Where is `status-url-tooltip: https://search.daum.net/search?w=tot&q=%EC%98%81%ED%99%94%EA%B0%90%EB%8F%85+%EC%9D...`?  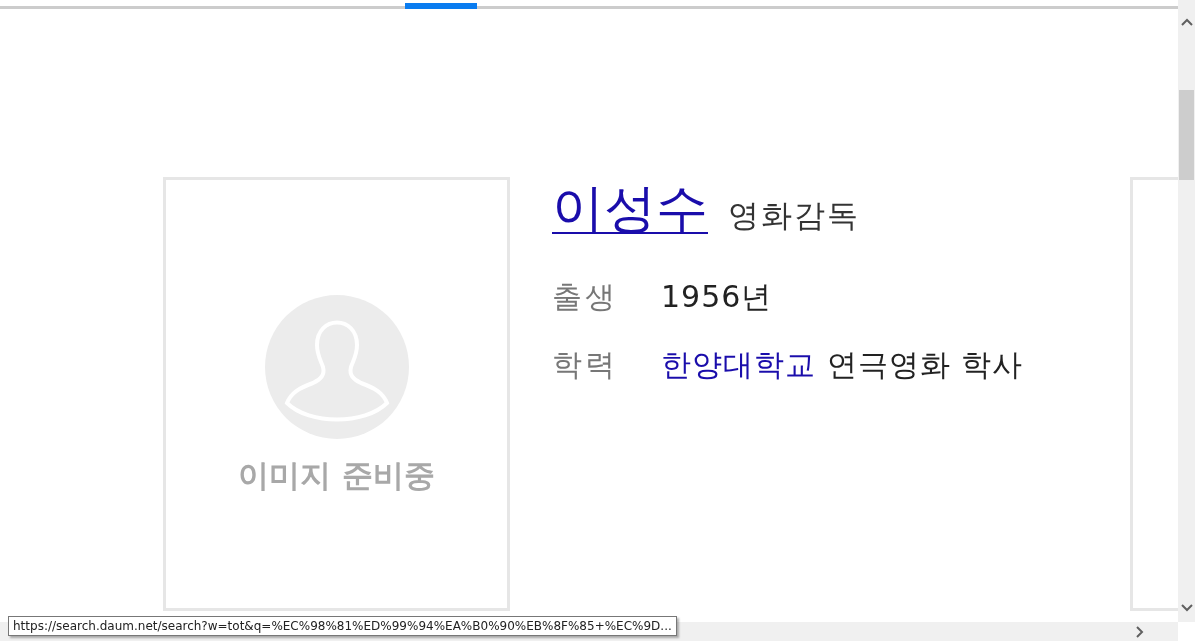 status-url-tooltip: https://search.daum.net/search?w=tot&q=%EC%98%81%ED%99%94%EA%B0%90%EB%8F%85+%EC%9D... is located at coordinates (342, 626).